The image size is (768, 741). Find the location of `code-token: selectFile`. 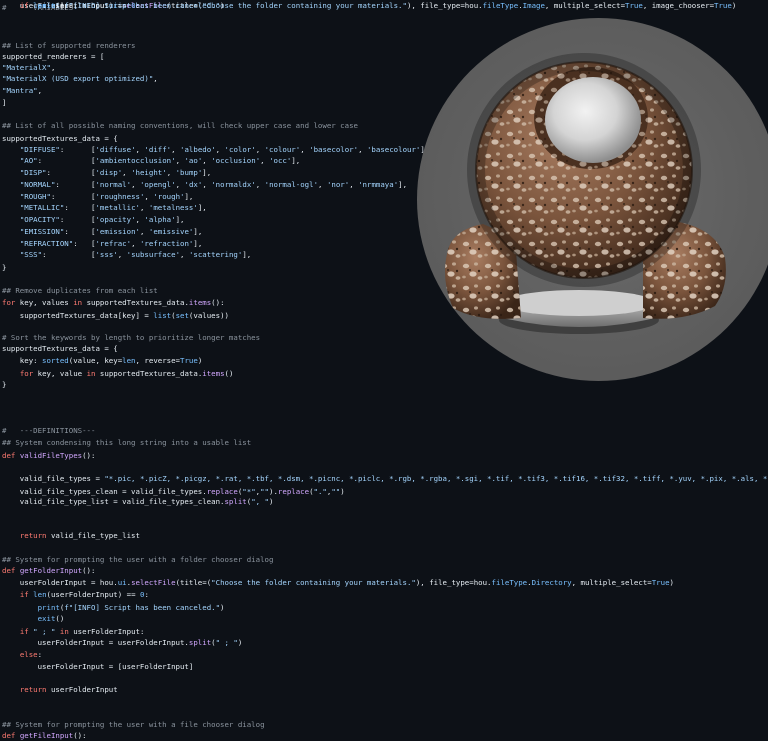

code-token: selectFile is located at coordinates (153, 582).